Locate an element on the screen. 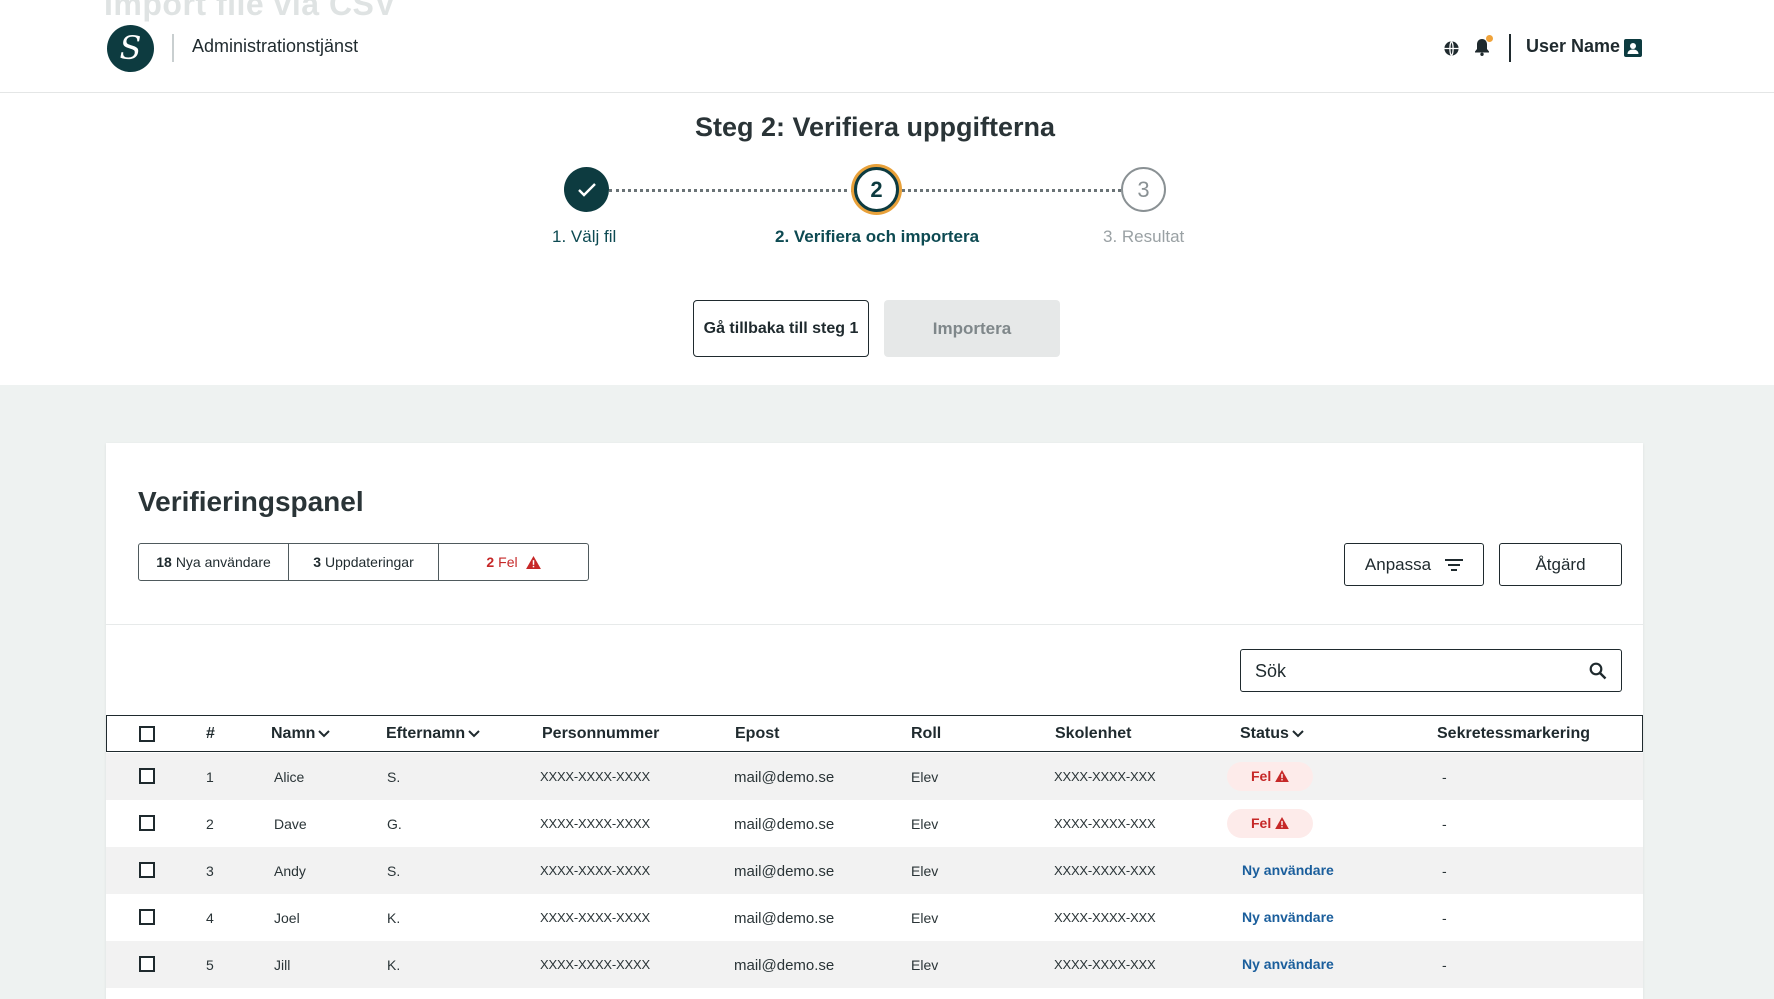 Image resolution: width=1774 pixels, height=999 pixels. logo-divider is located at coordinates (173, 48).